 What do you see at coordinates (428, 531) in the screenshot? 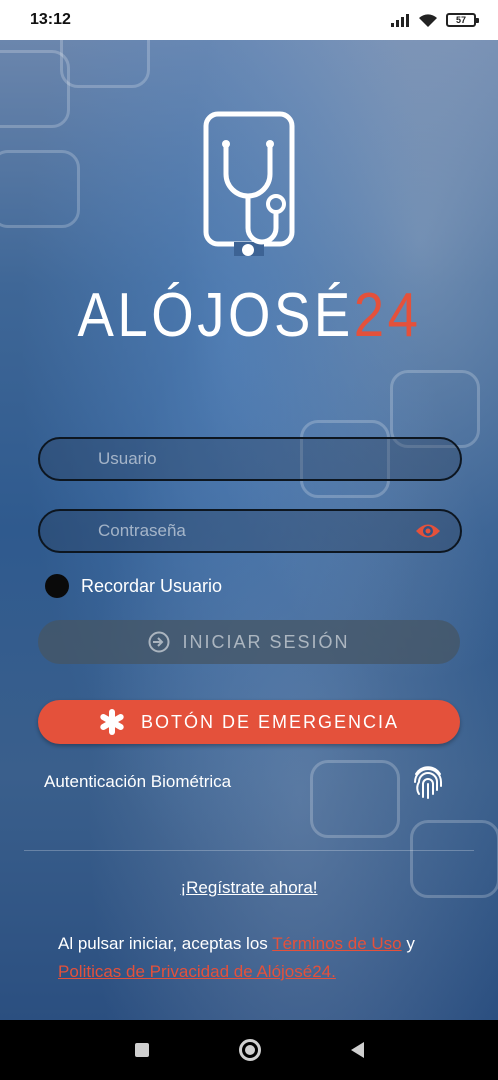
I see `eye-icon` at bounding box center [428, 531].